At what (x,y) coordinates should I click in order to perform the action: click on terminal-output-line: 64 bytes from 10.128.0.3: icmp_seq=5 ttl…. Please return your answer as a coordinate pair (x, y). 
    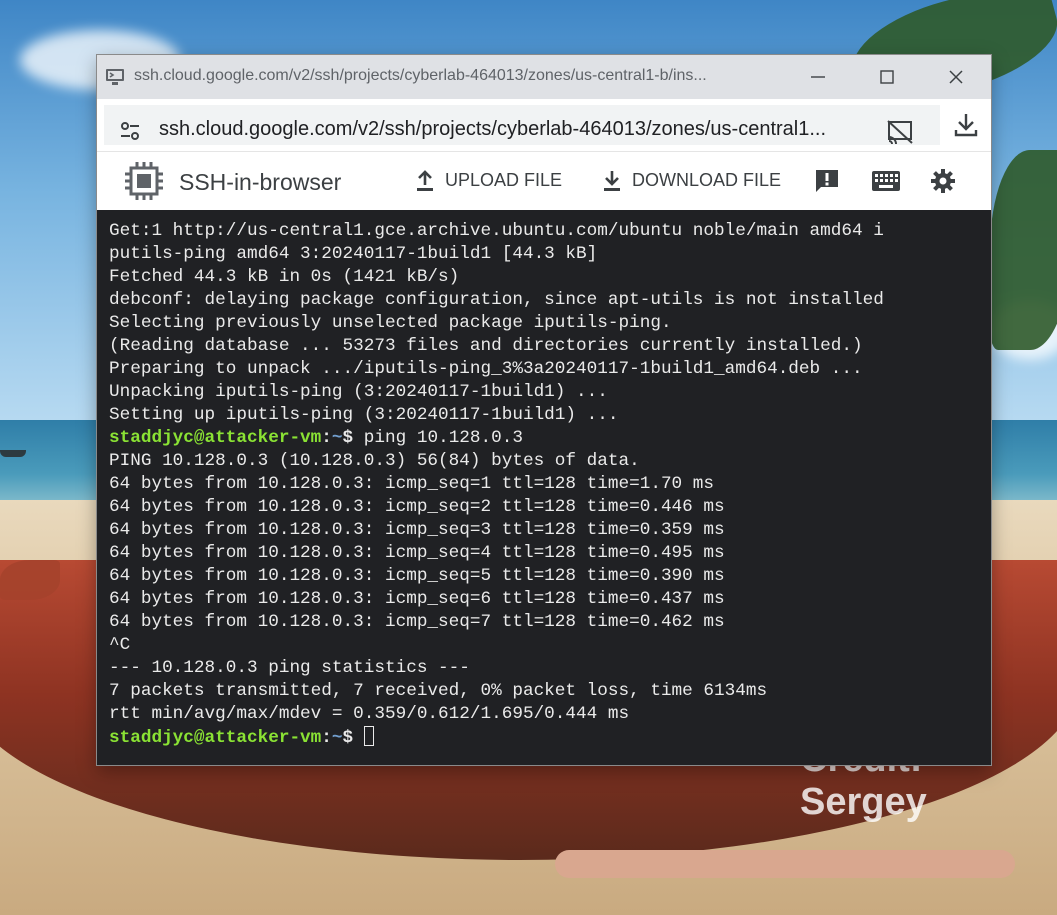
    Looking at the image, I should click on (417, 576).